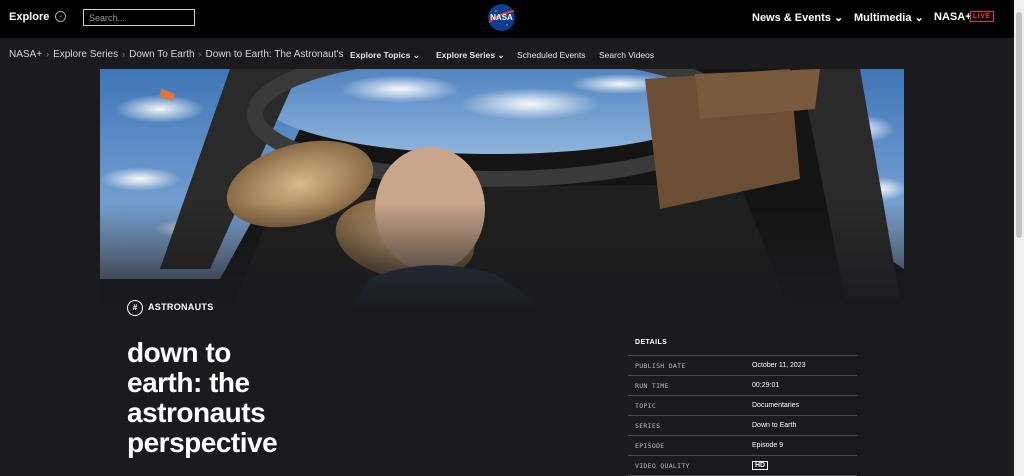 The image size is (1024, 476). Describe the element at coordinates (742, 426) in the screenshot. I see `detail-row: SERIES Down to Earth` at that location.